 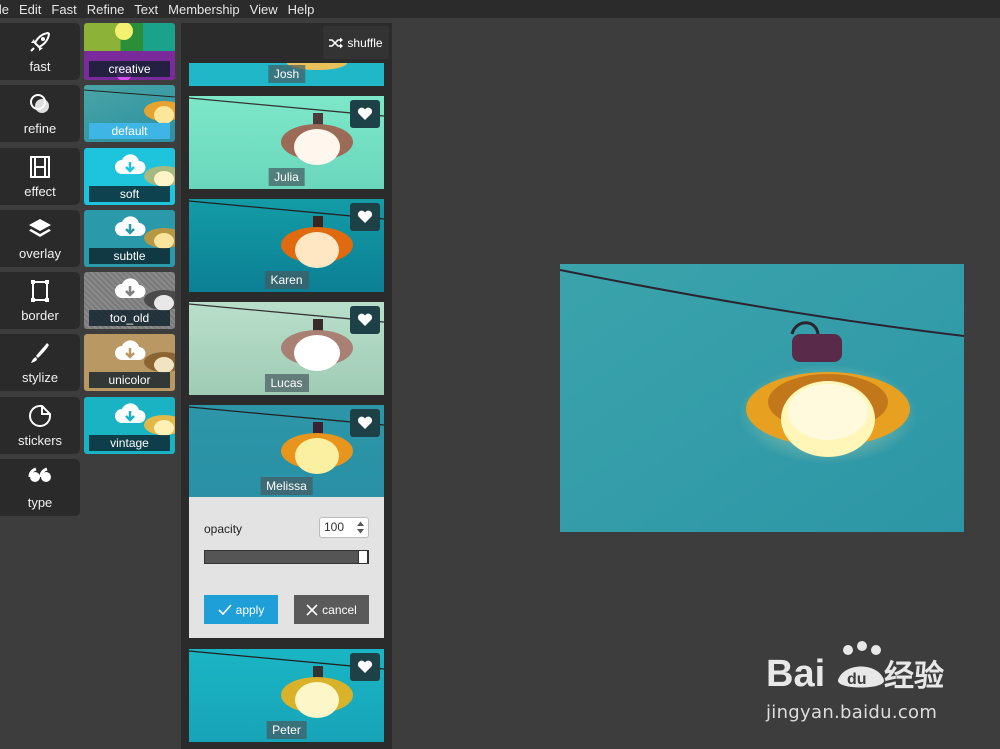 I want to click on tool-stylize: stylize, so click(x=40, y=363).